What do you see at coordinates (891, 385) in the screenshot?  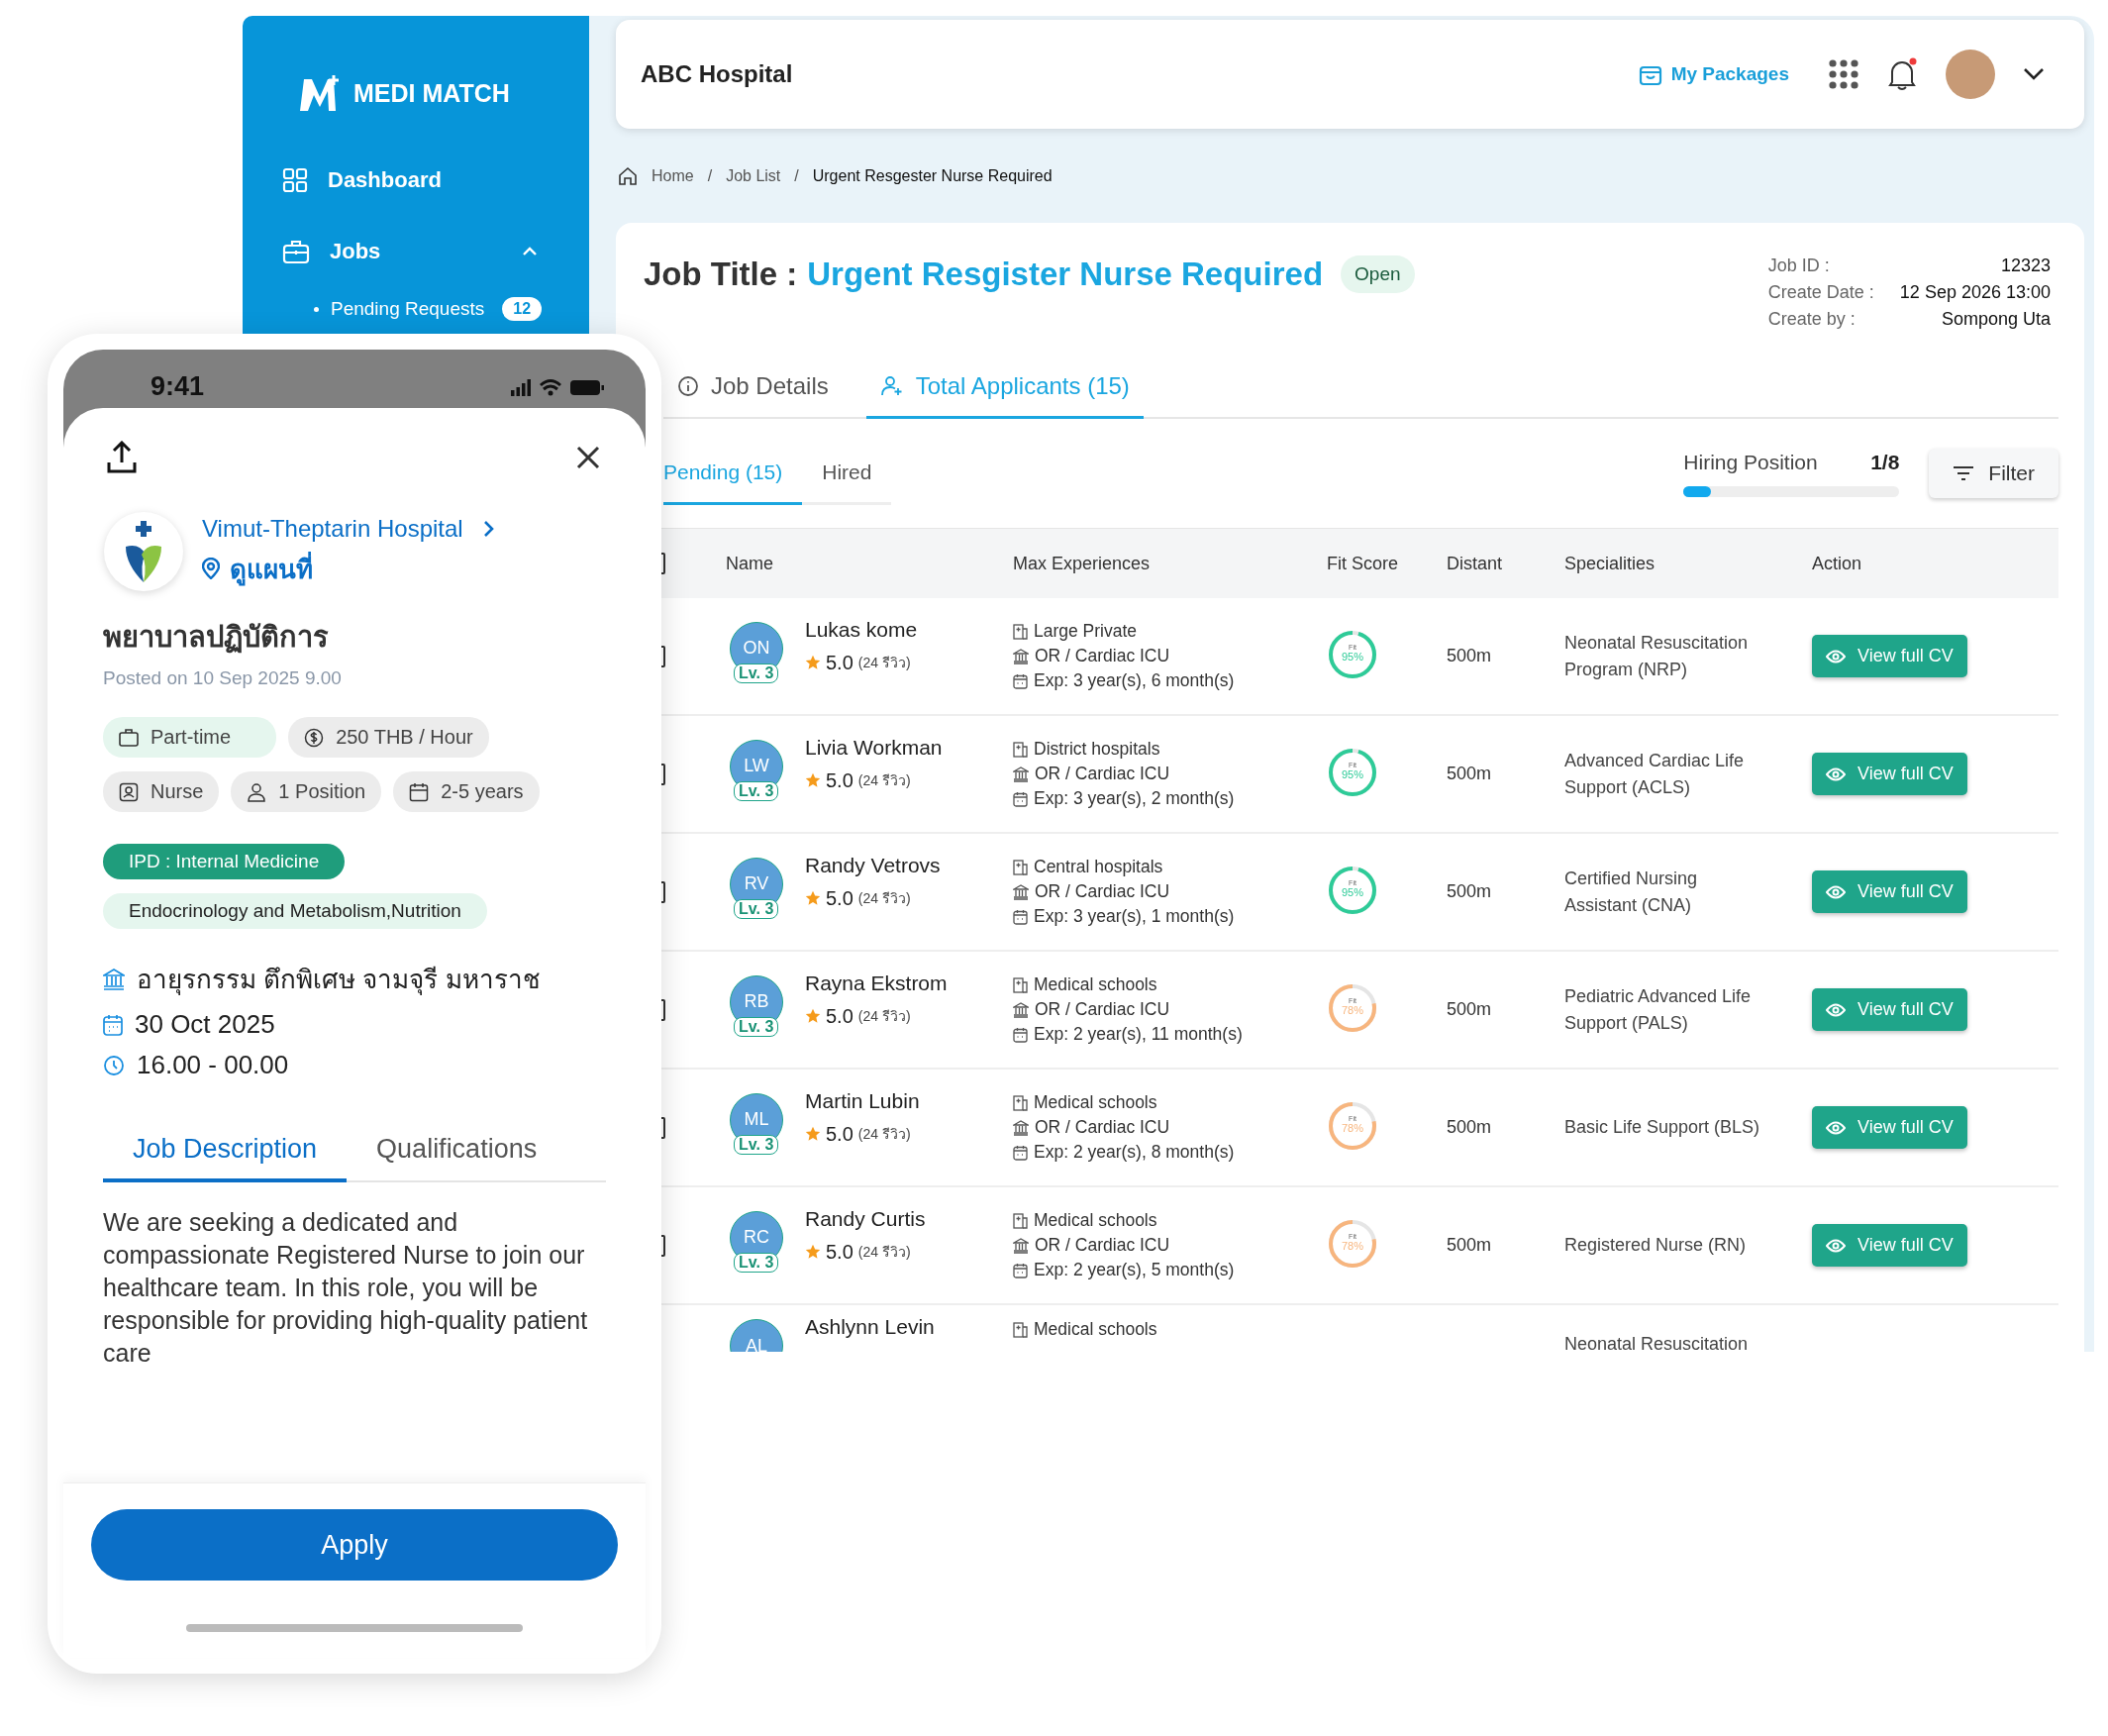 I see `user-add-icon` at bounding box center [891, 385].